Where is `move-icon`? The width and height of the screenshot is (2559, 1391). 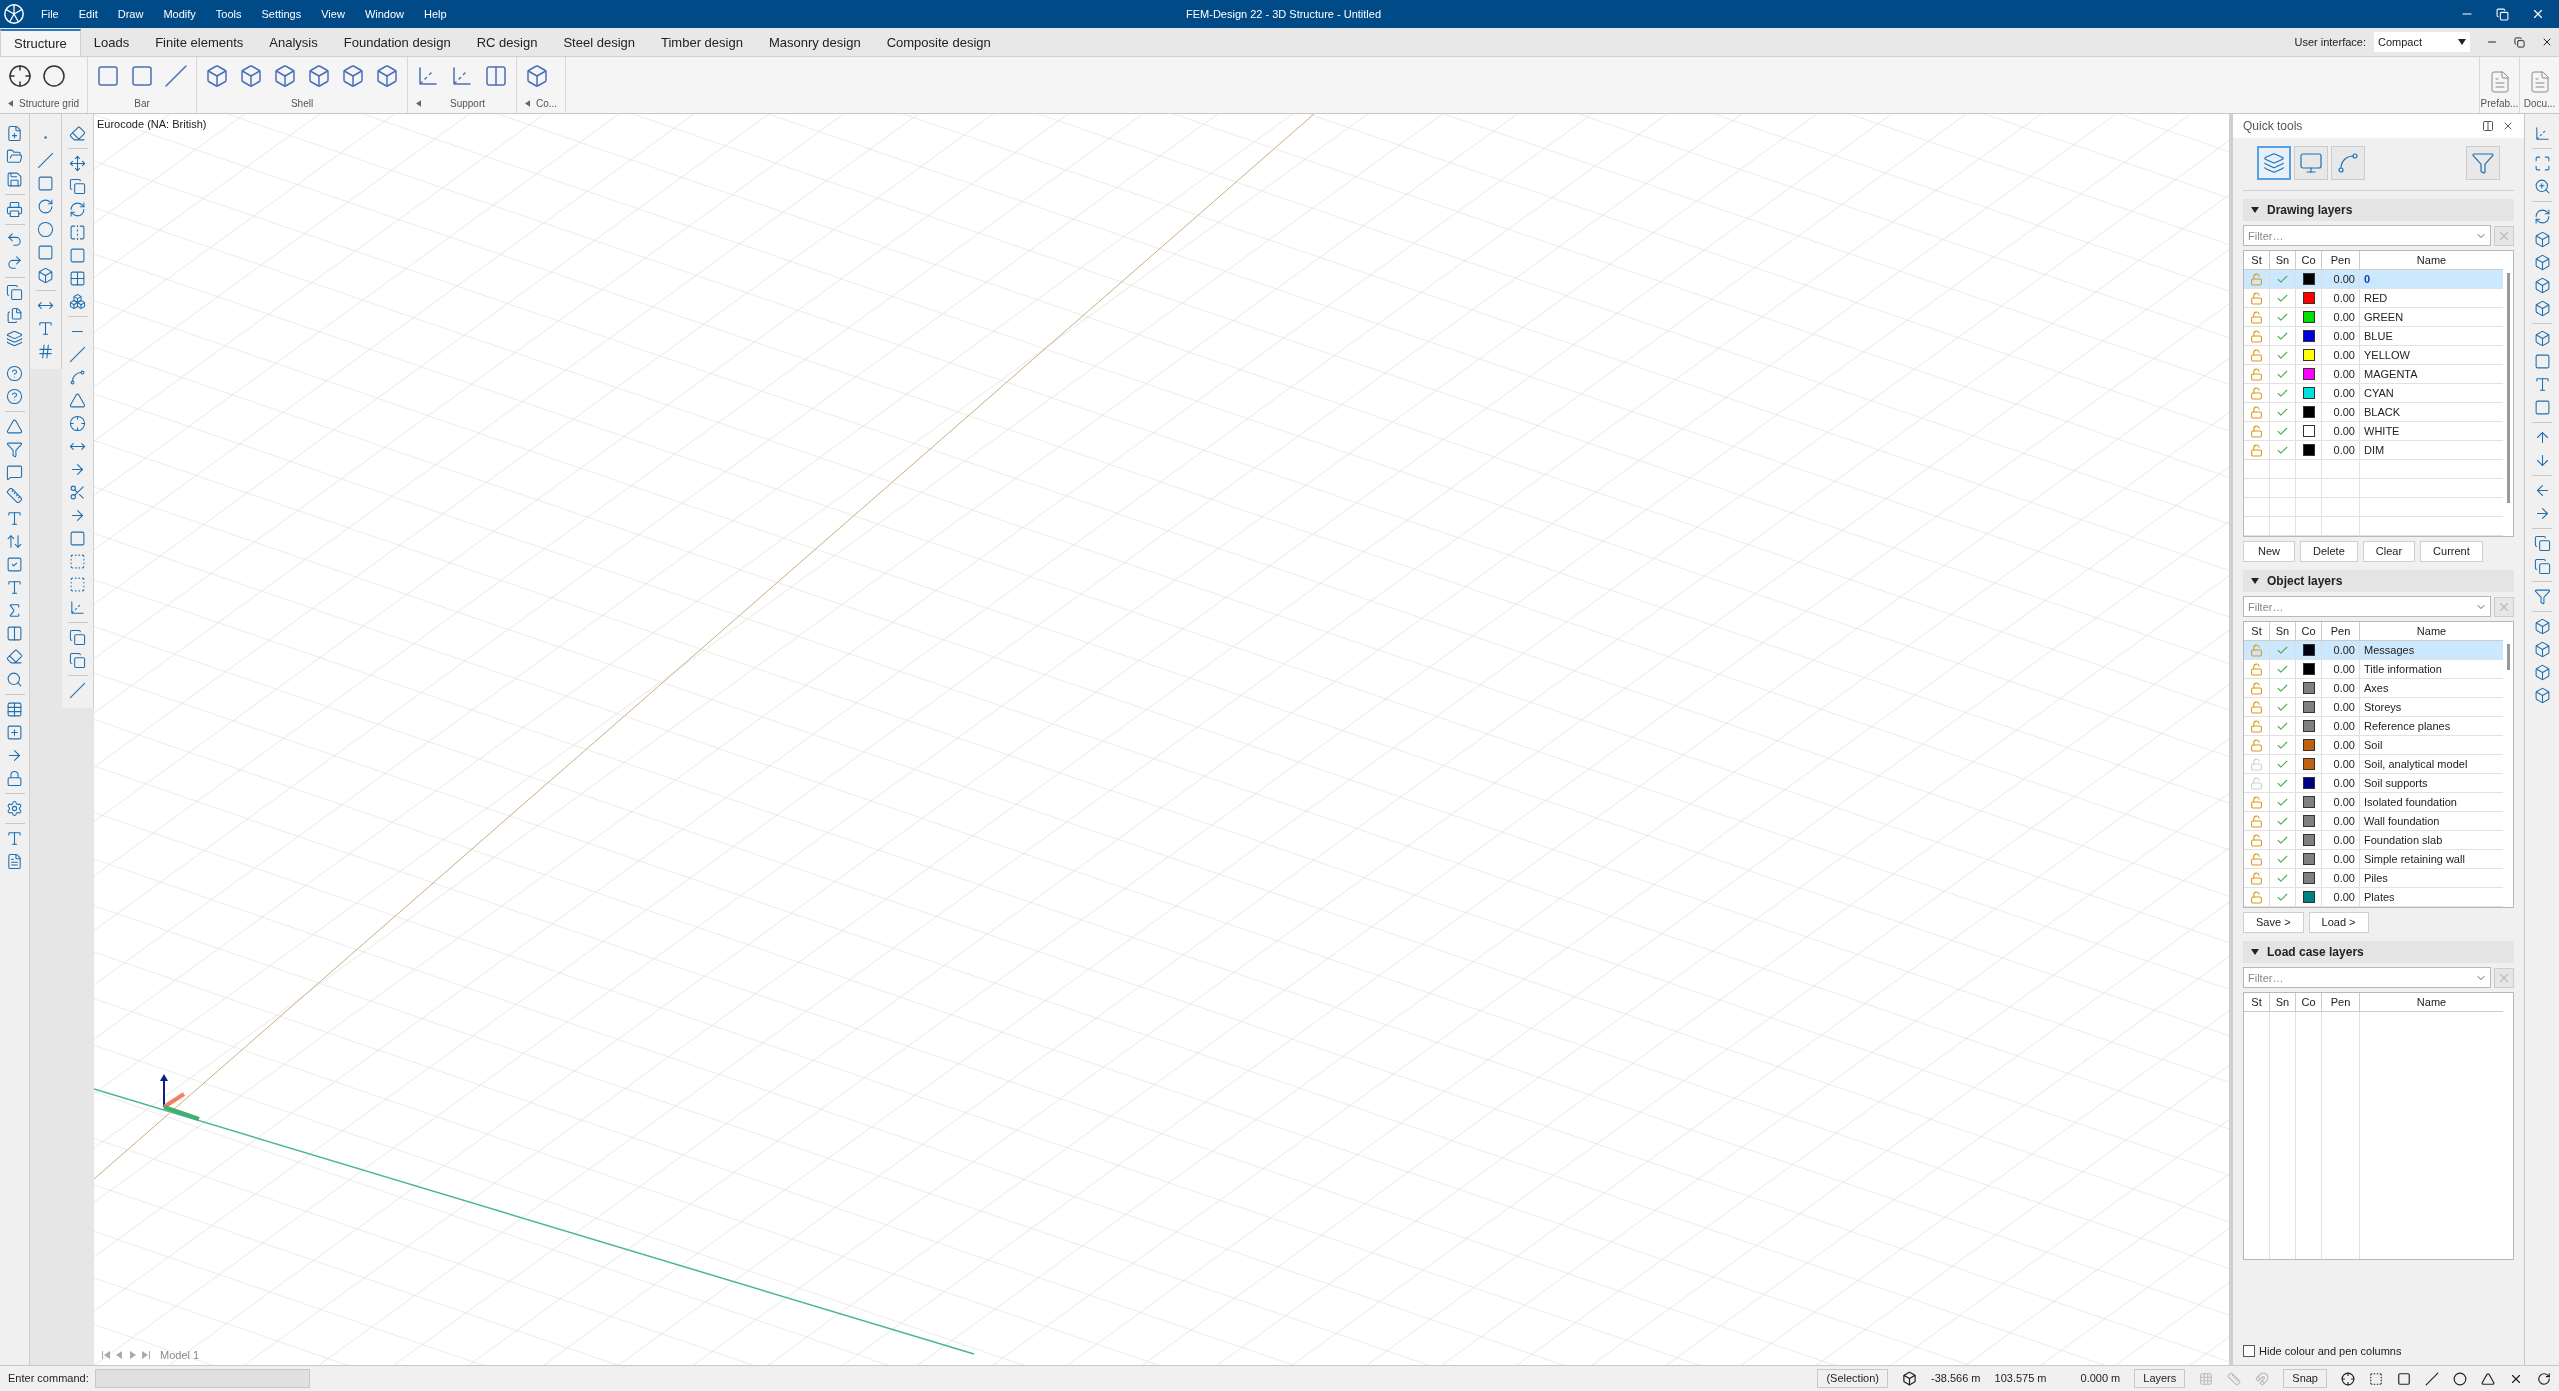
move-icon is located at coordinates (77, 163).